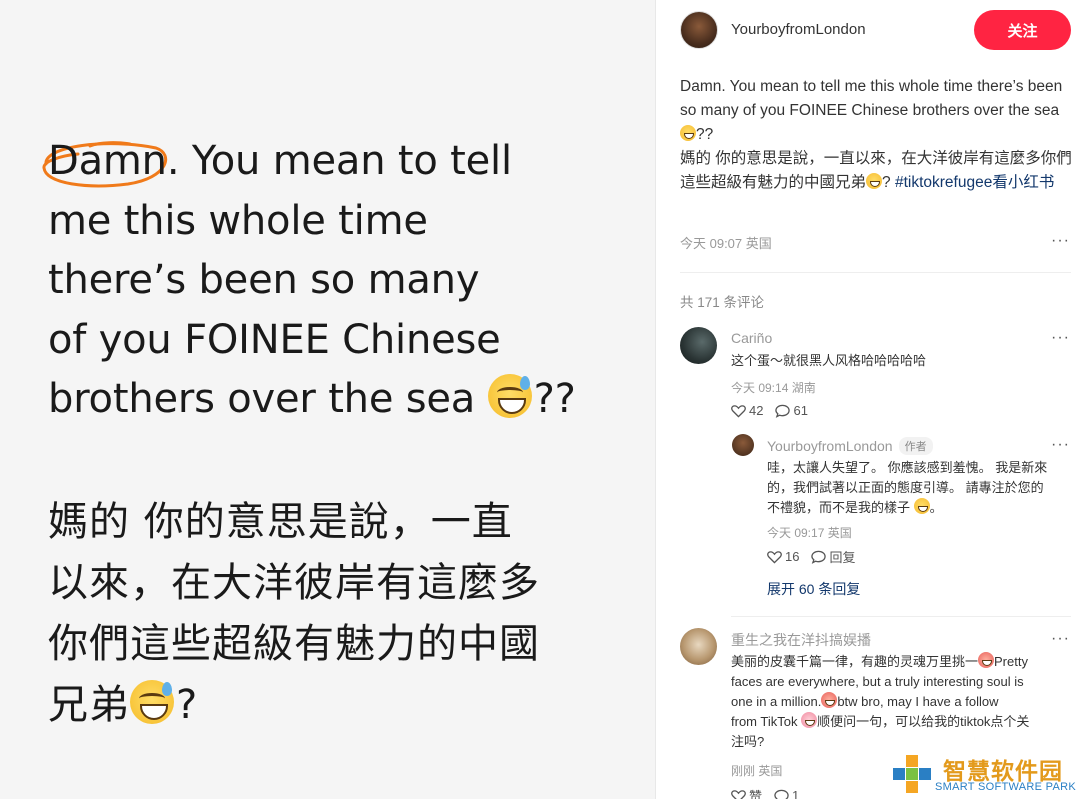  What do you see at coordinates (923, 721) in the screenshot?
I see `comment-text-part: 顺便问一句，可以给我的tiktok点个关` at bounding box center [923, 721].